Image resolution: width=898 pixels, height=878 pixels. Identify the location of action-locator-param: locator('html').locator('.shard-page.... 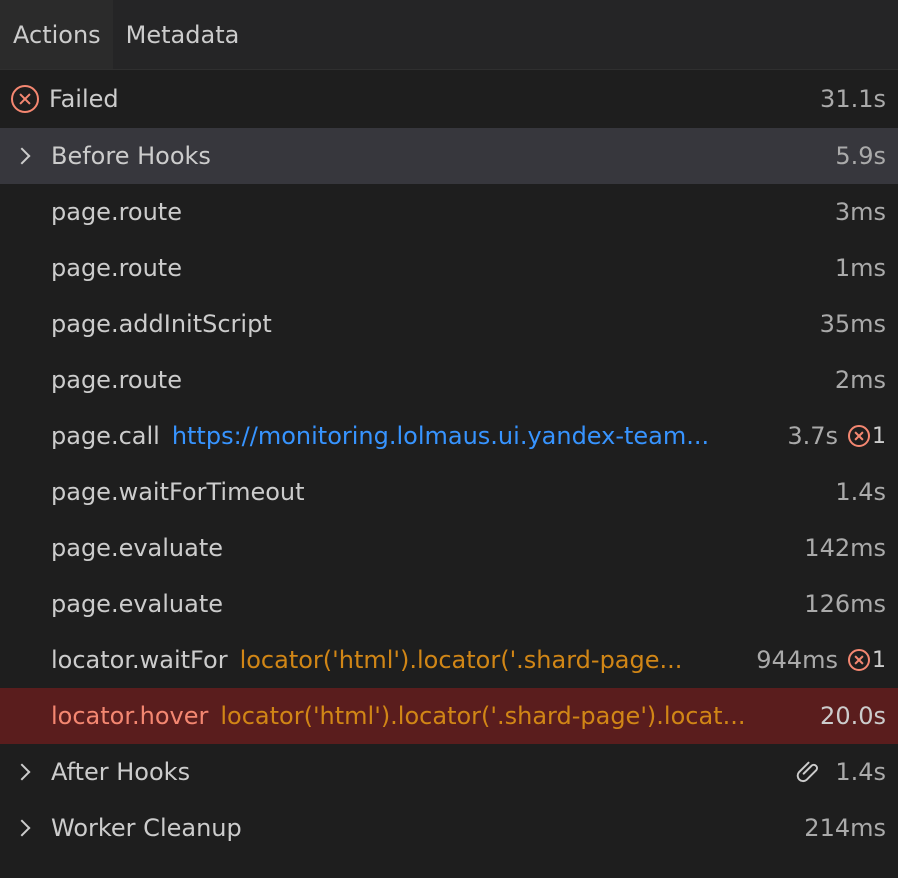
(461, 660).